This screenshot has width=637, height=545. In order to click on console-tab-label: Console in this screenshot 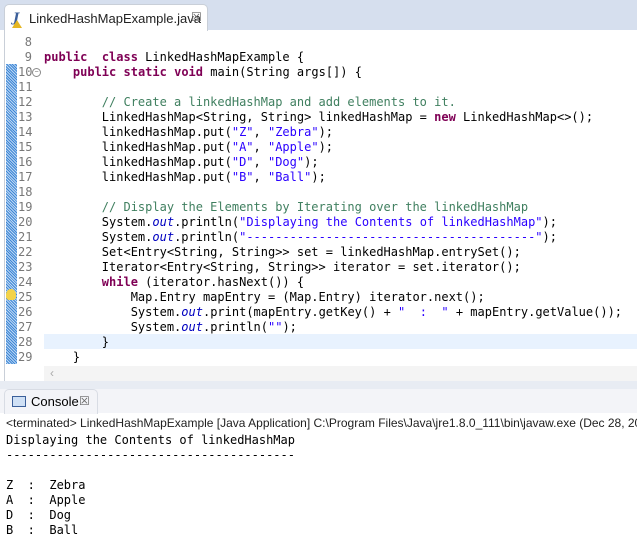, I will do `click(55, 401)`.